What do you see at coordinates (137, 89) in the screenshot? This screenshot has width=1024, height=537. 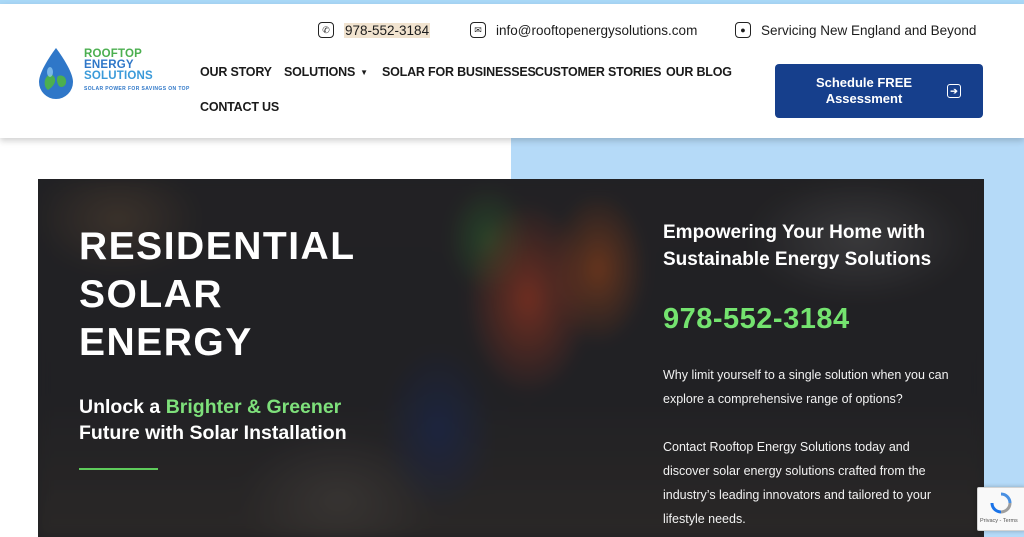 I see `brand-tagline: SOLAR POWER FOR SAVINGS ON TOP` at bounding box center [137, 89].